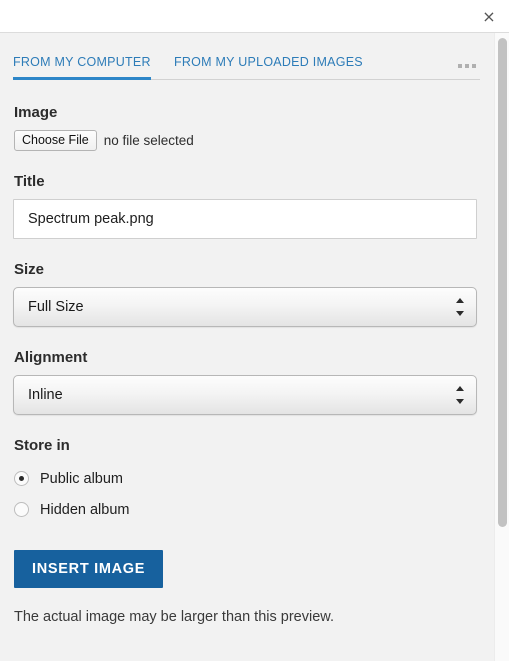 Image resolution: width=509 pixels, height=661 pixels. I want to click on radio-icon-checked, so click(21, 478).